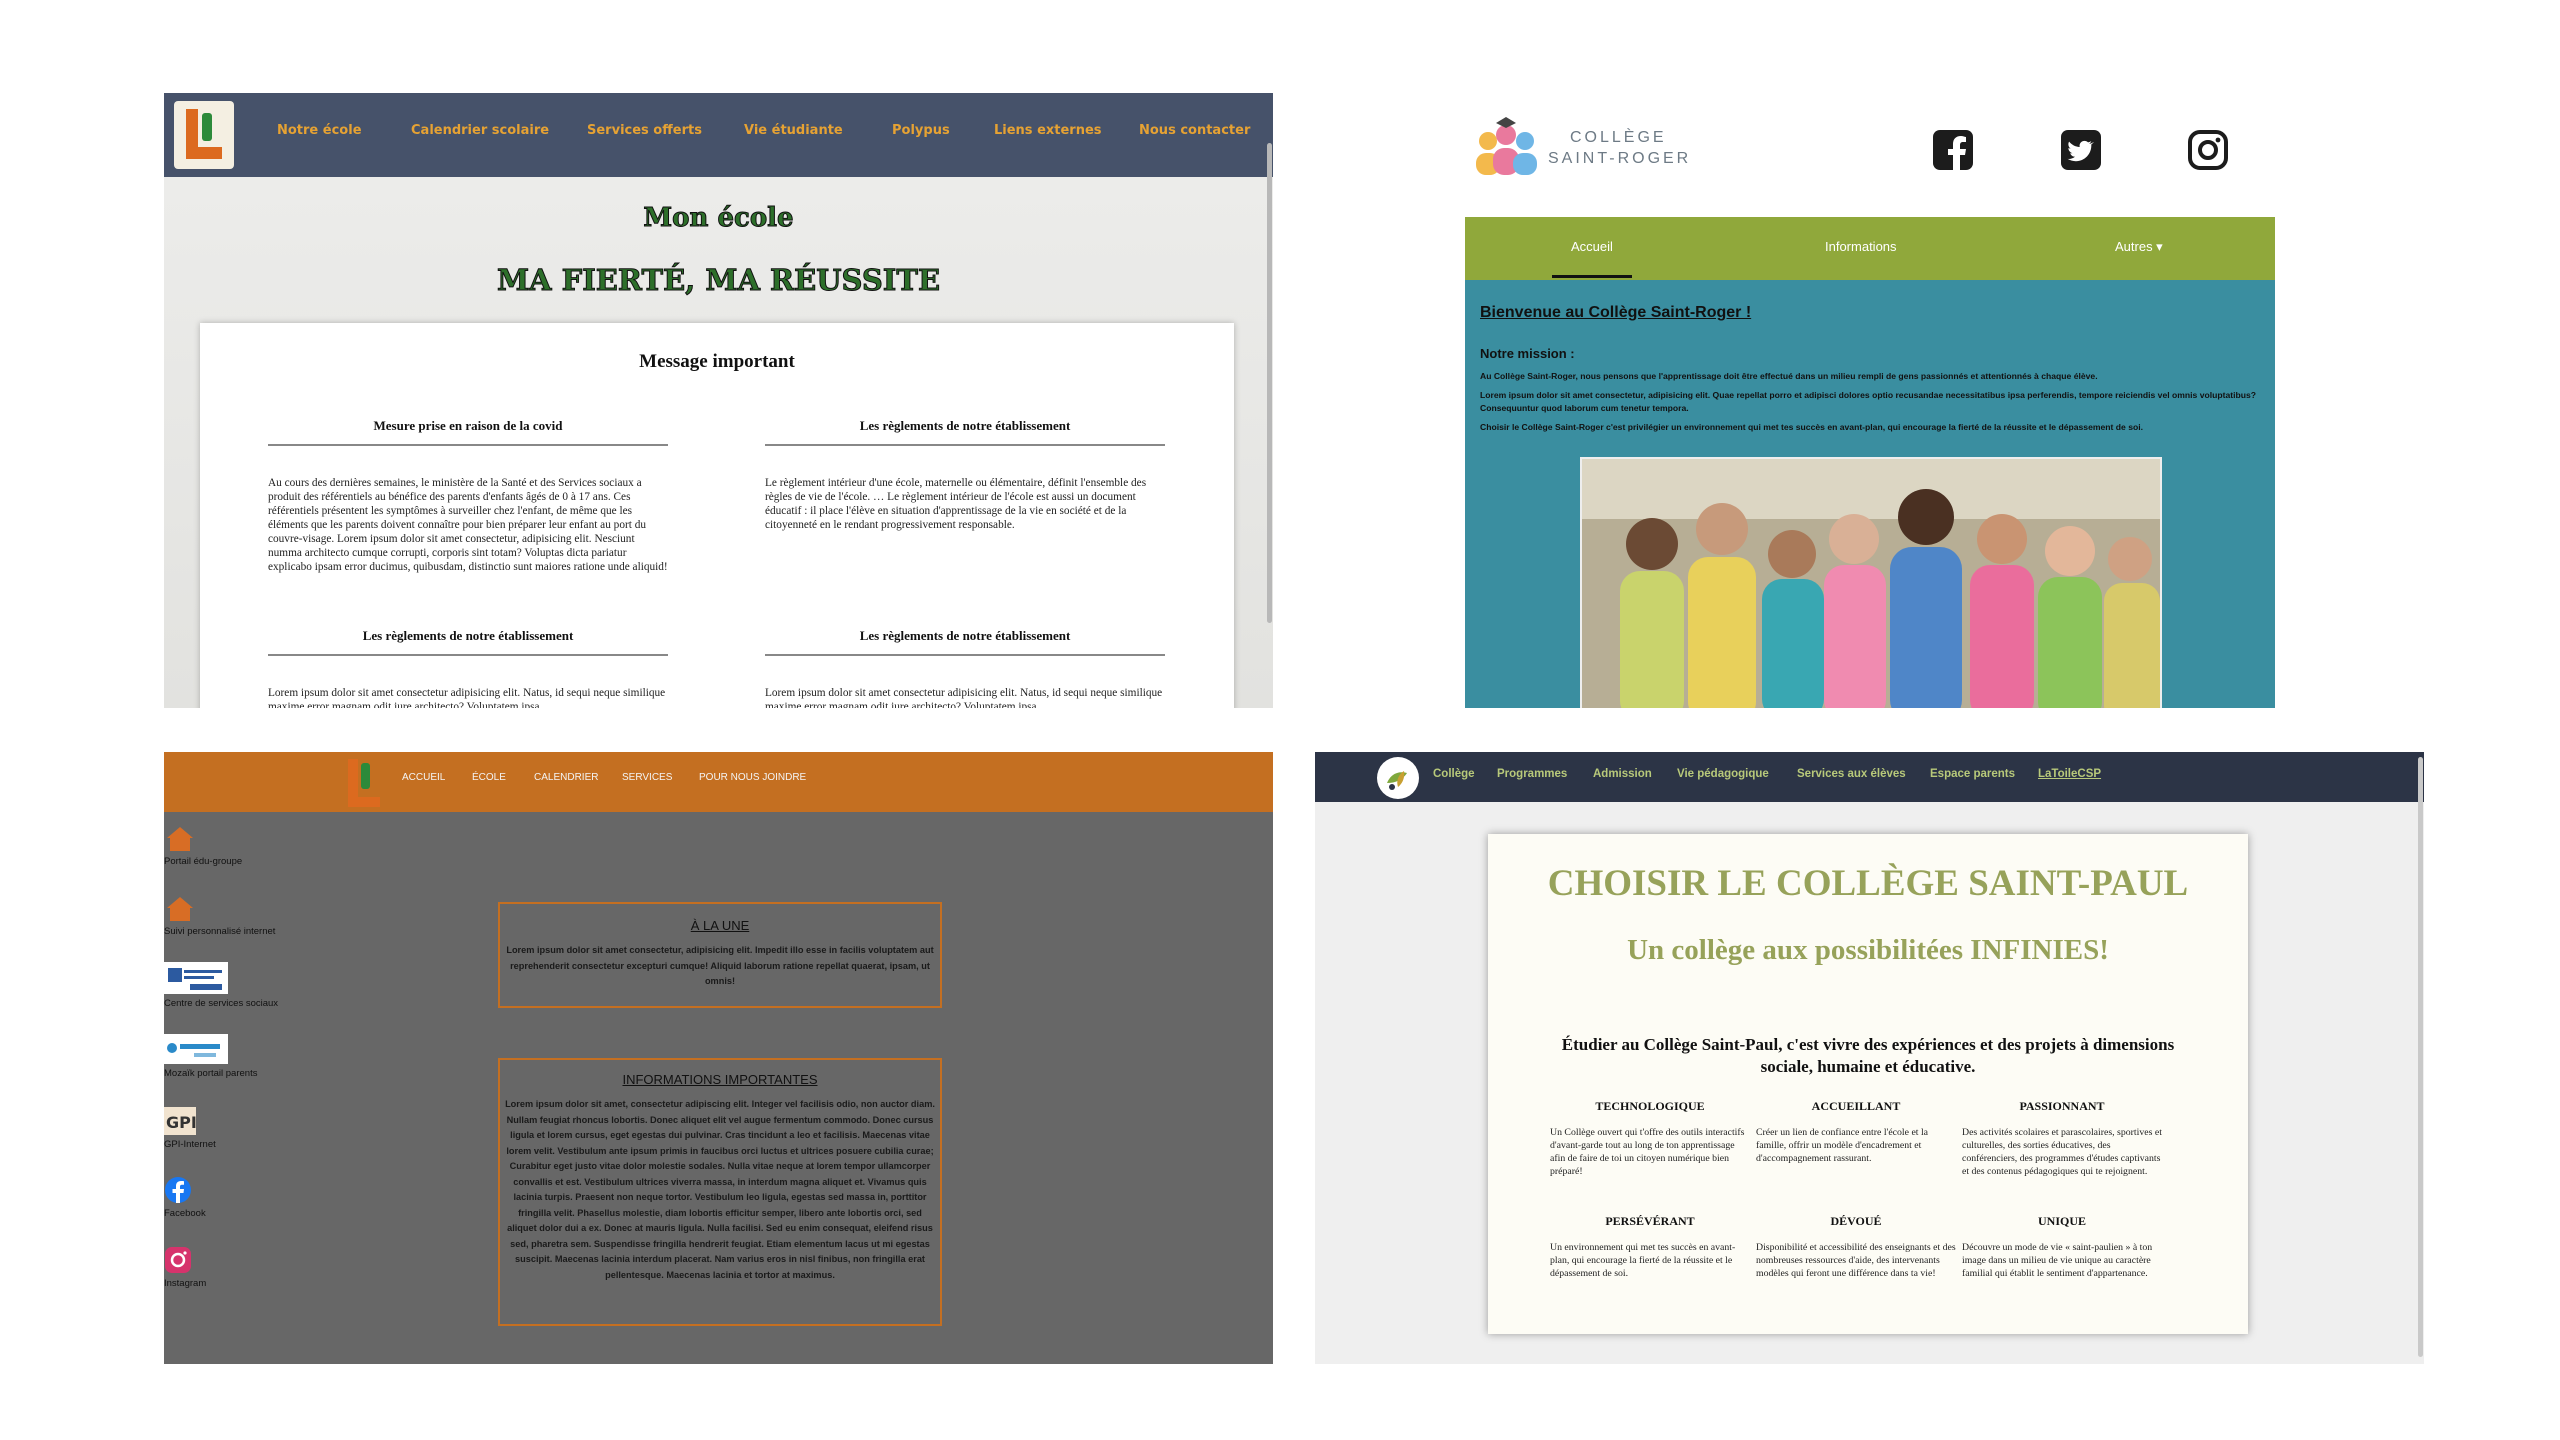 The width and height of the screenshot is (2560, 1440). Describe the element at coordinates (647, 777) in the screenshot. I see `nav-services: SERVICES` at that location.